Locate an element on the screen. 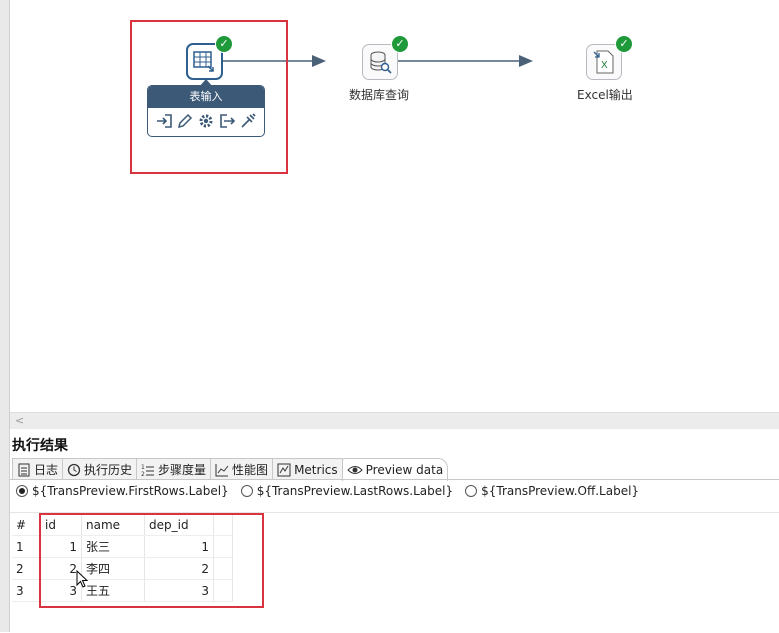  eye-icon is located at coordinates (354, 470).